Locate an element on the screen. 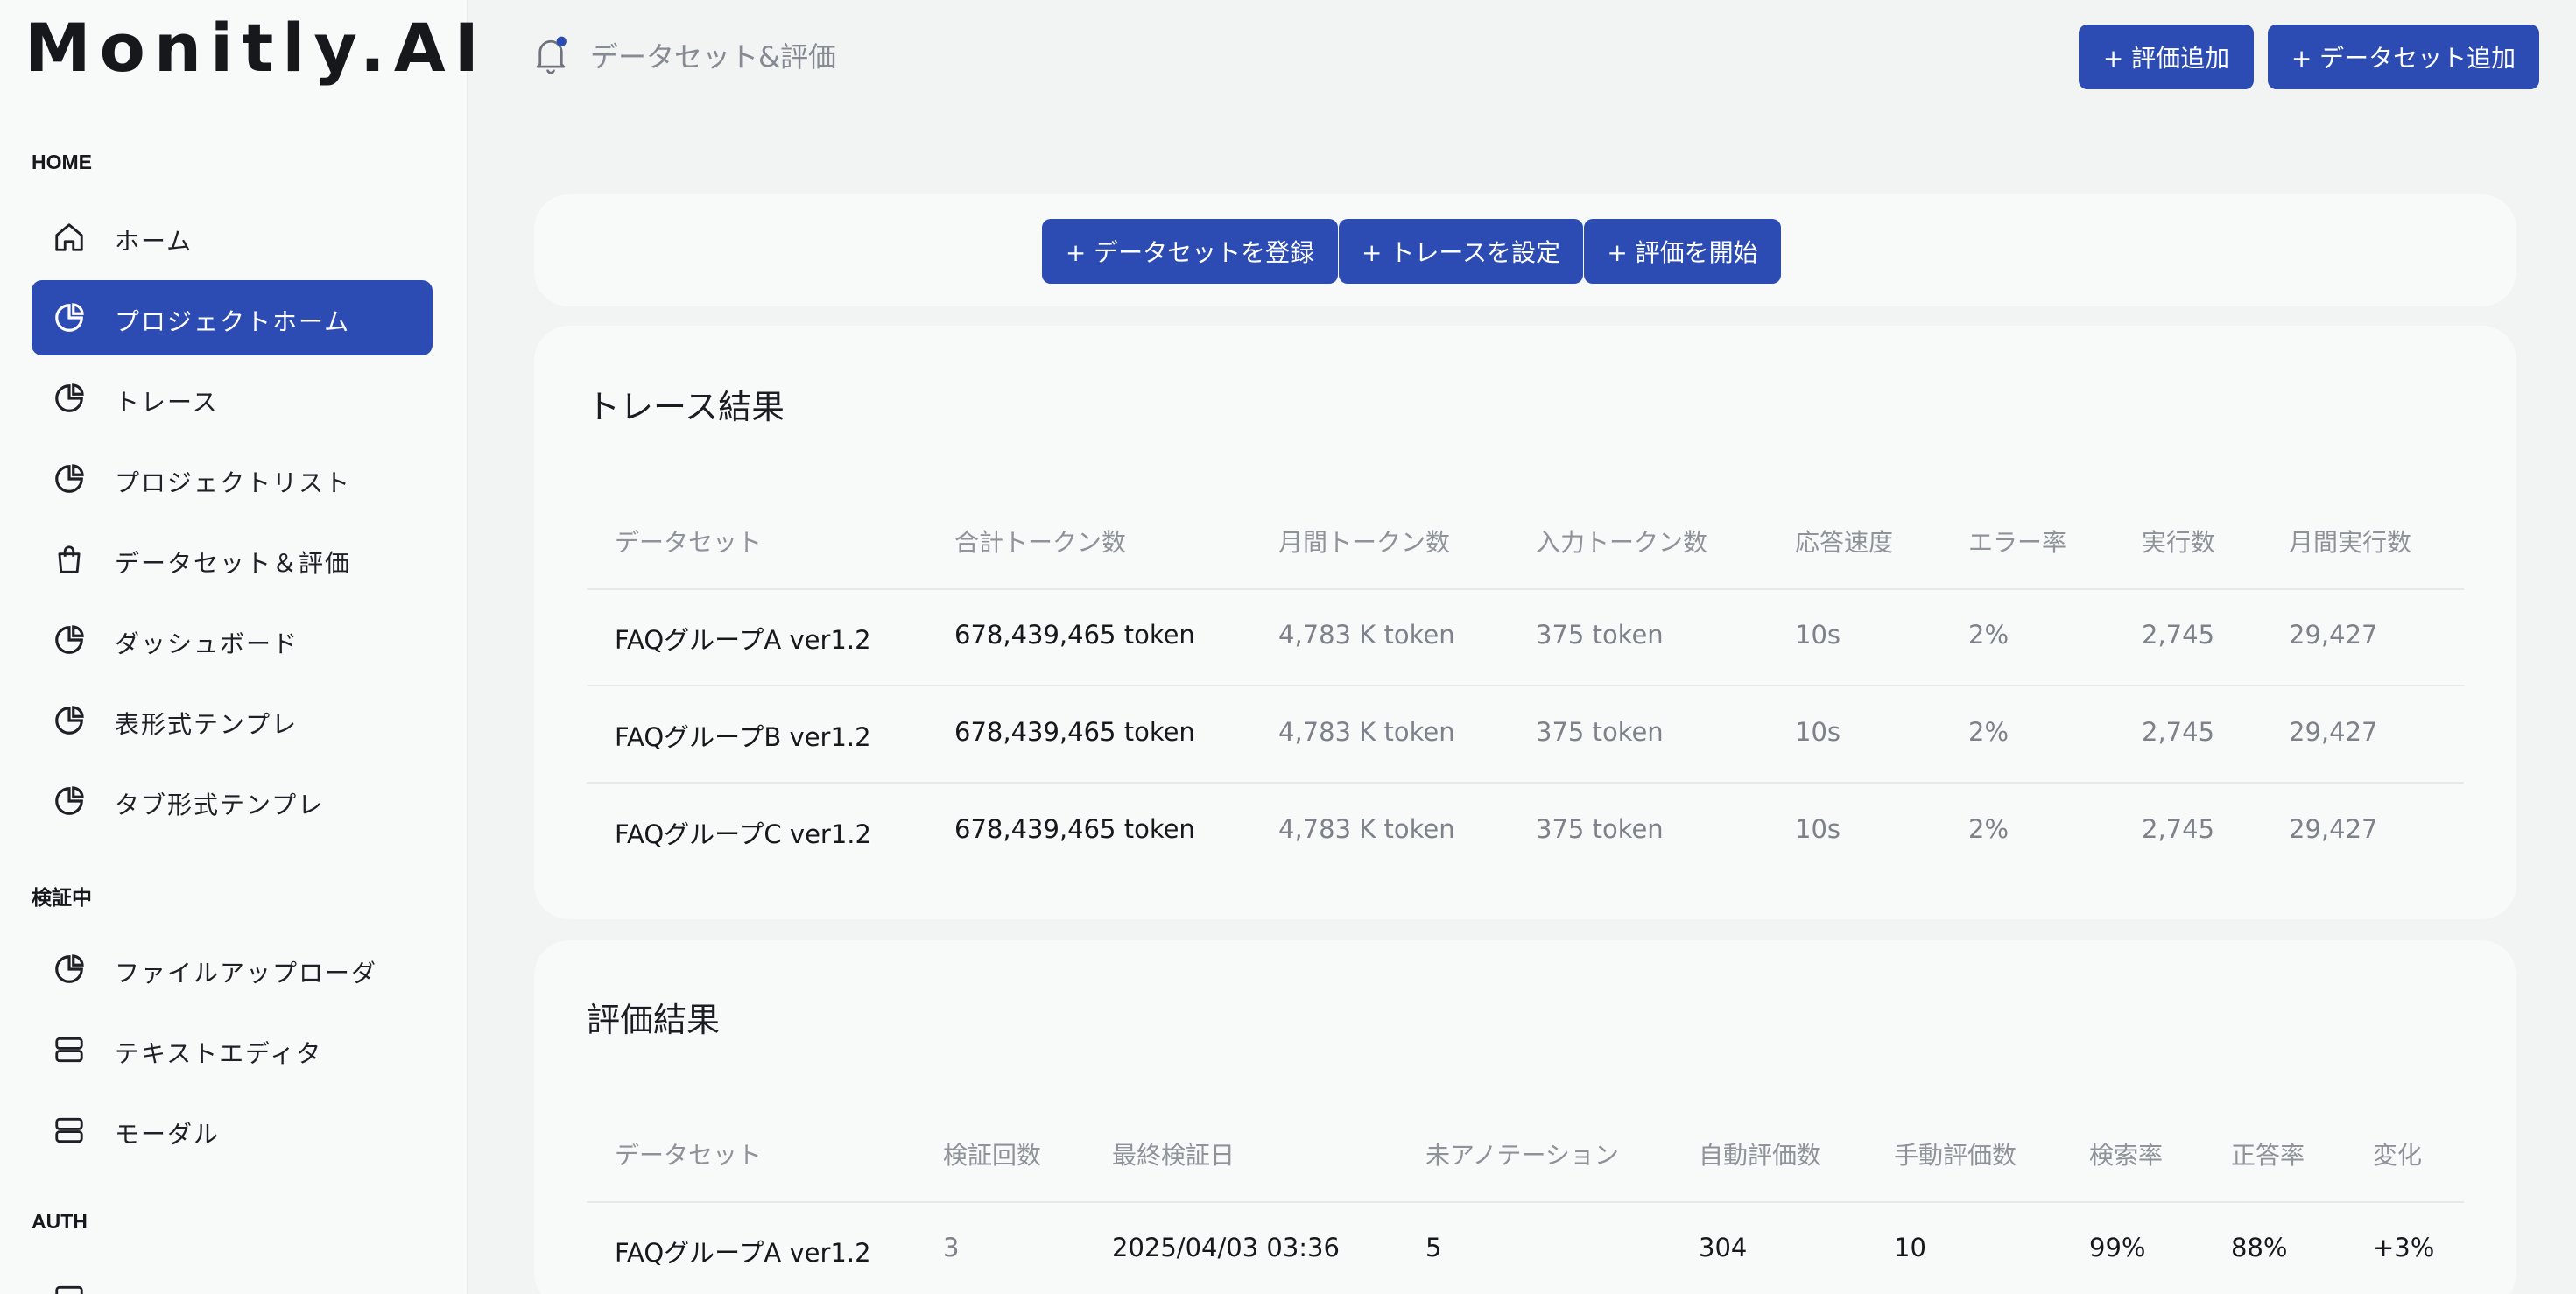  notification-bell-icon is located at coordinates (550, 55).